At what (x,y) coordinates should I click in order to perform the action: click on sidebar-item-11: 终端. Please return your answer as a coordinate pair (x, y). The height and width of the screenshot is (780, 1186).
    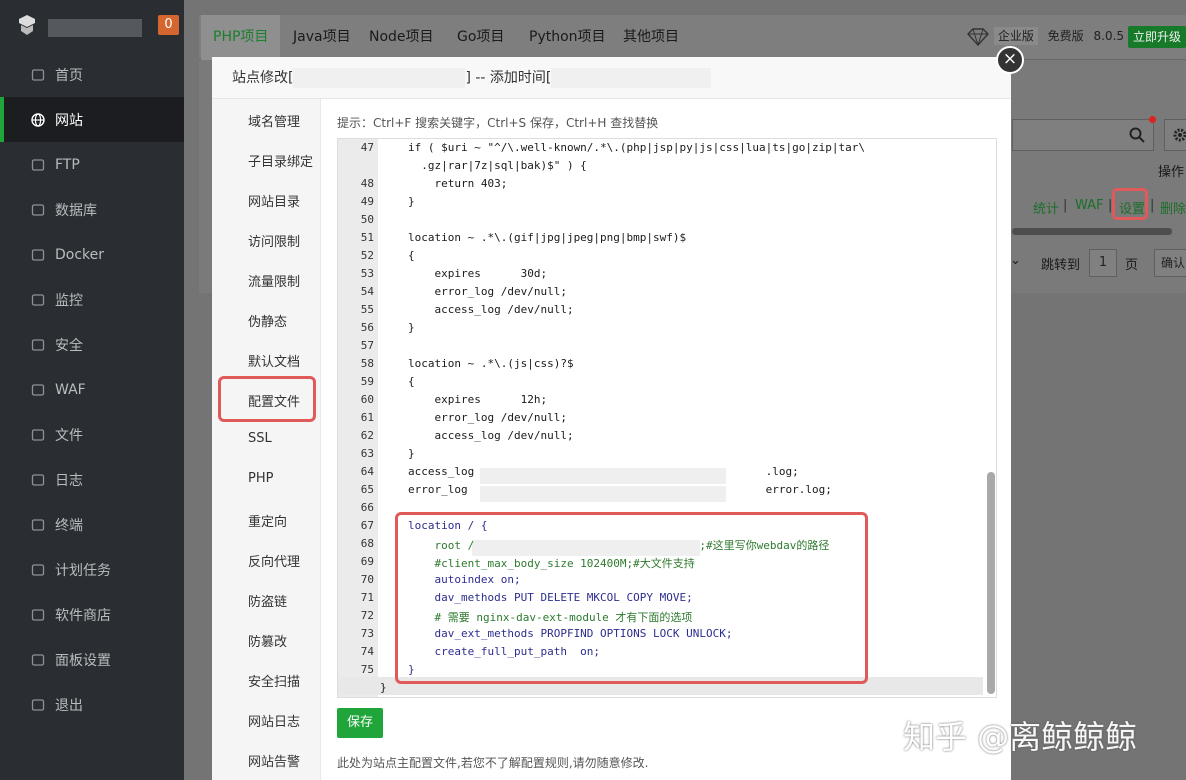
    Looking at the image, I should click on (92, 524).